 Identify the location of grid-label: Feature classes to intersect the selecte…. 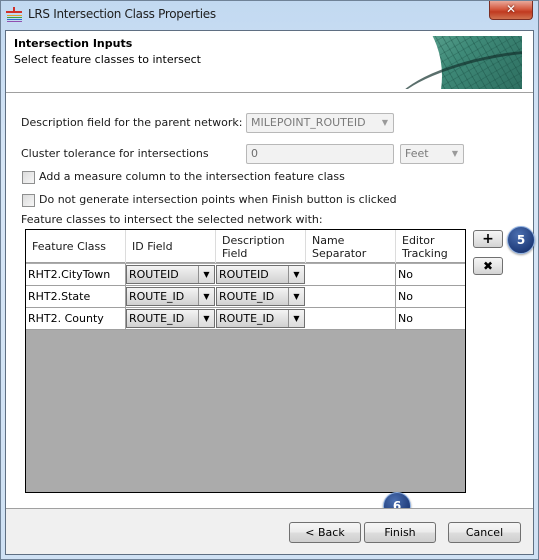
(172, 219).